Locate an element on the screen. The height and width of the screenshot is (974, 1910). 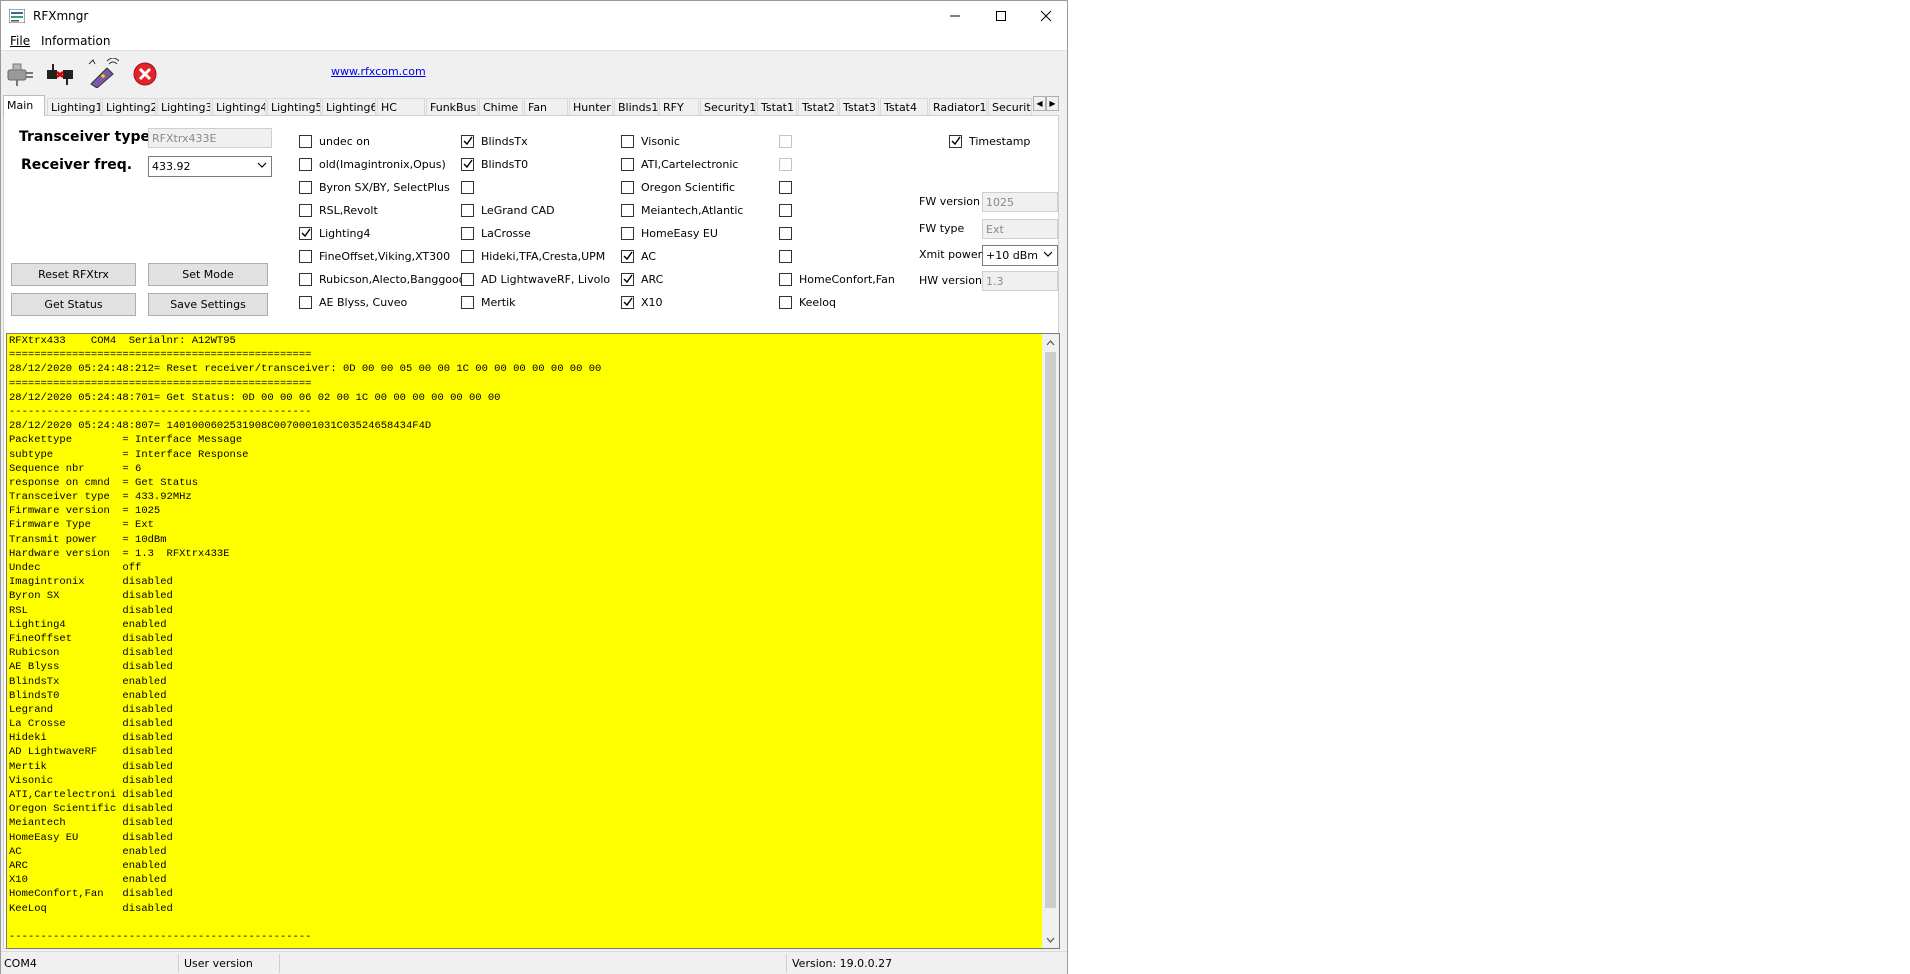
fw-type-label: FW type is located at coordinates (942, 228).